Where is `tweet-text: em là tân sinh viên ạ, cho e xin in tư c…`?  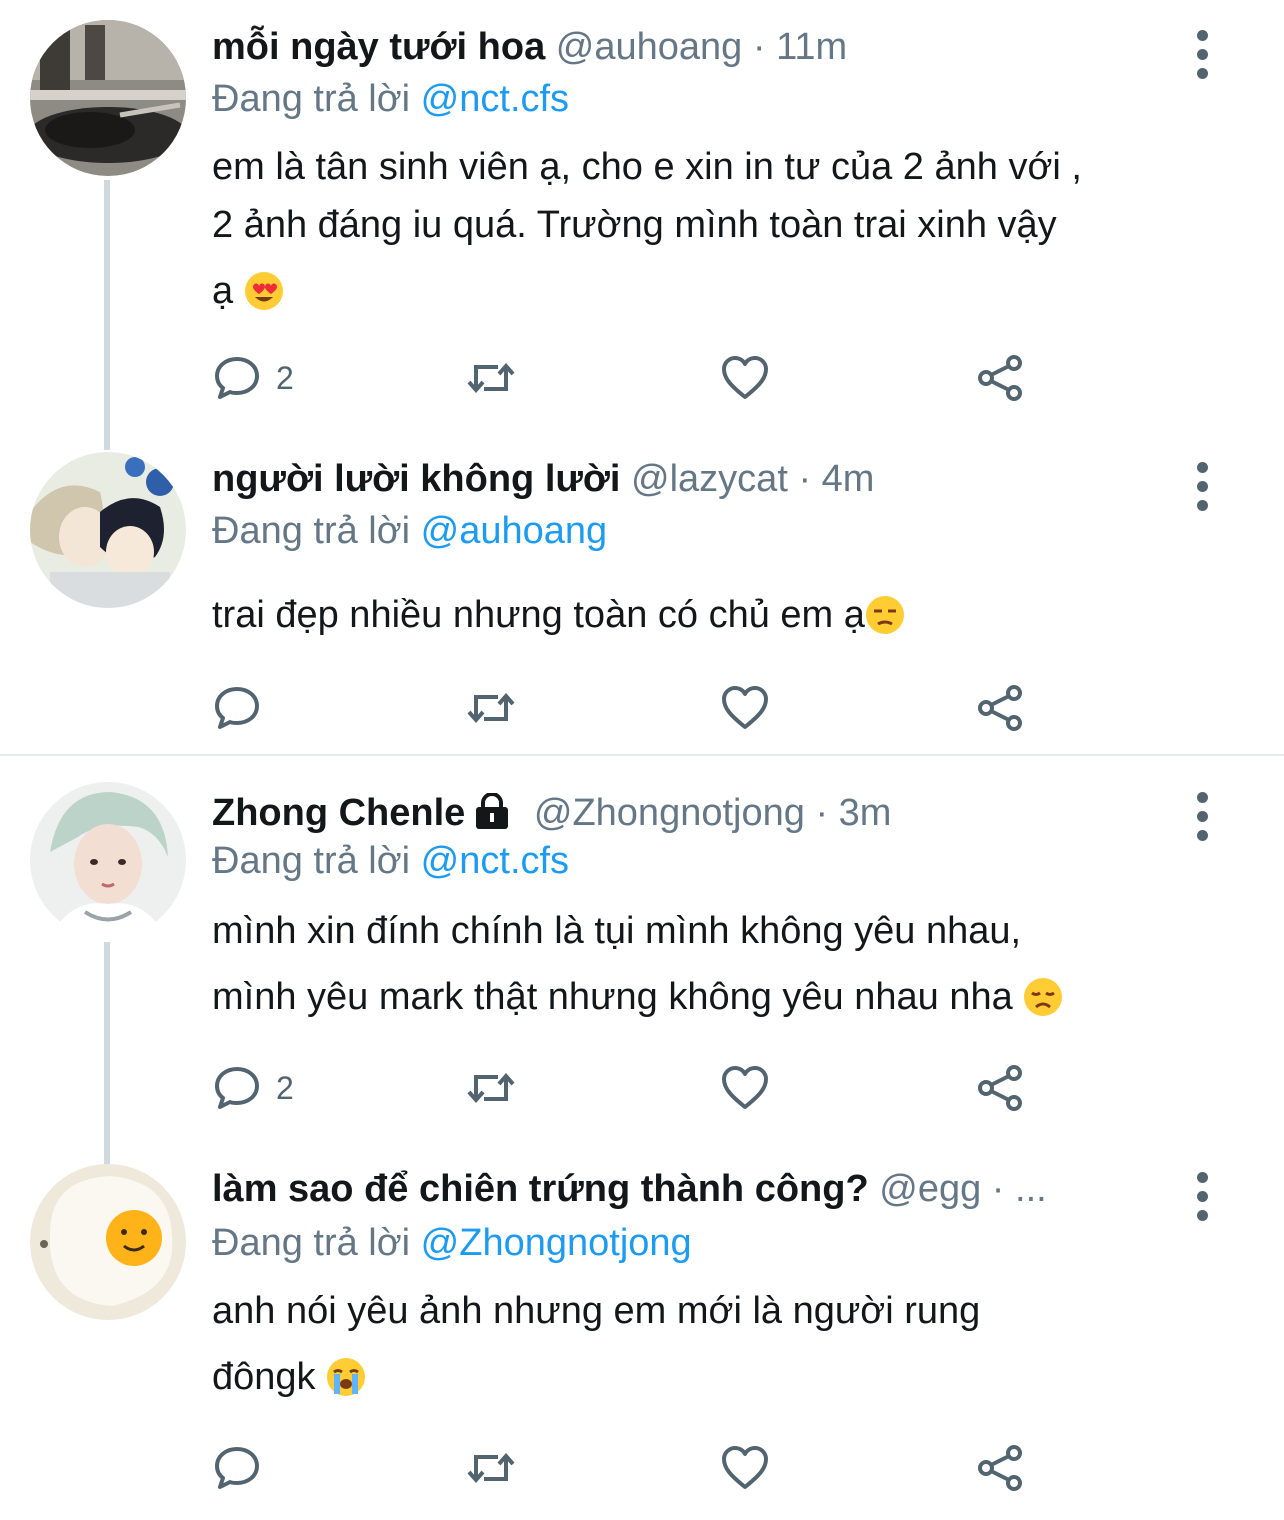
tweet-text: em là tân sinh viên ạ, cho e xin in tư c… is located at coordinates (712, 233).